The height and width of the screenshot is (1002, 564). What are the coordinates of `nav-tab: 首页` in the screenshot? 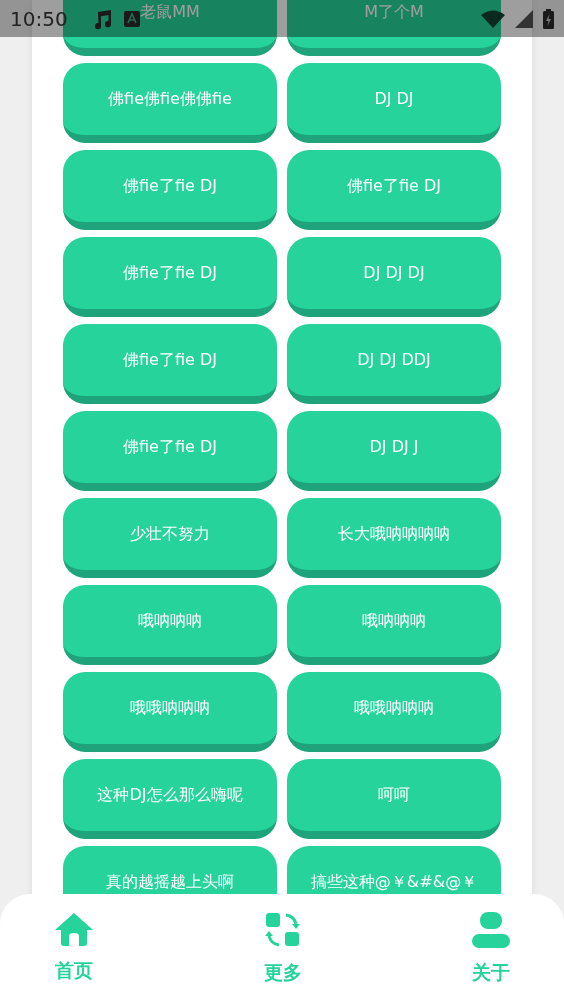 It's located at (74, 948).